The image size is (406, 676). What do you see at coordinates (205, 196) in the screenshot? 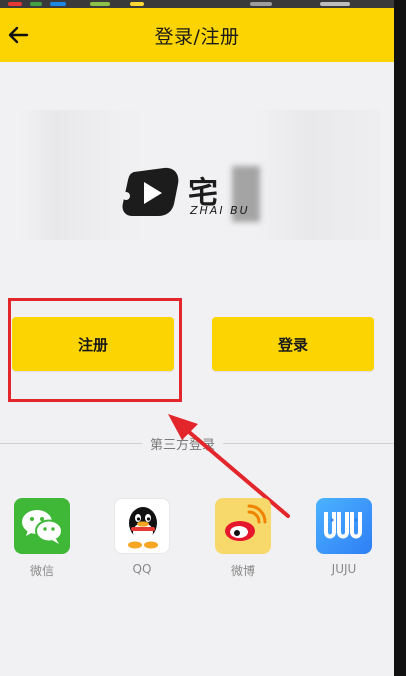
I see `app-logo: 宅 ZHAI BU` at bounding box center [205, 196].